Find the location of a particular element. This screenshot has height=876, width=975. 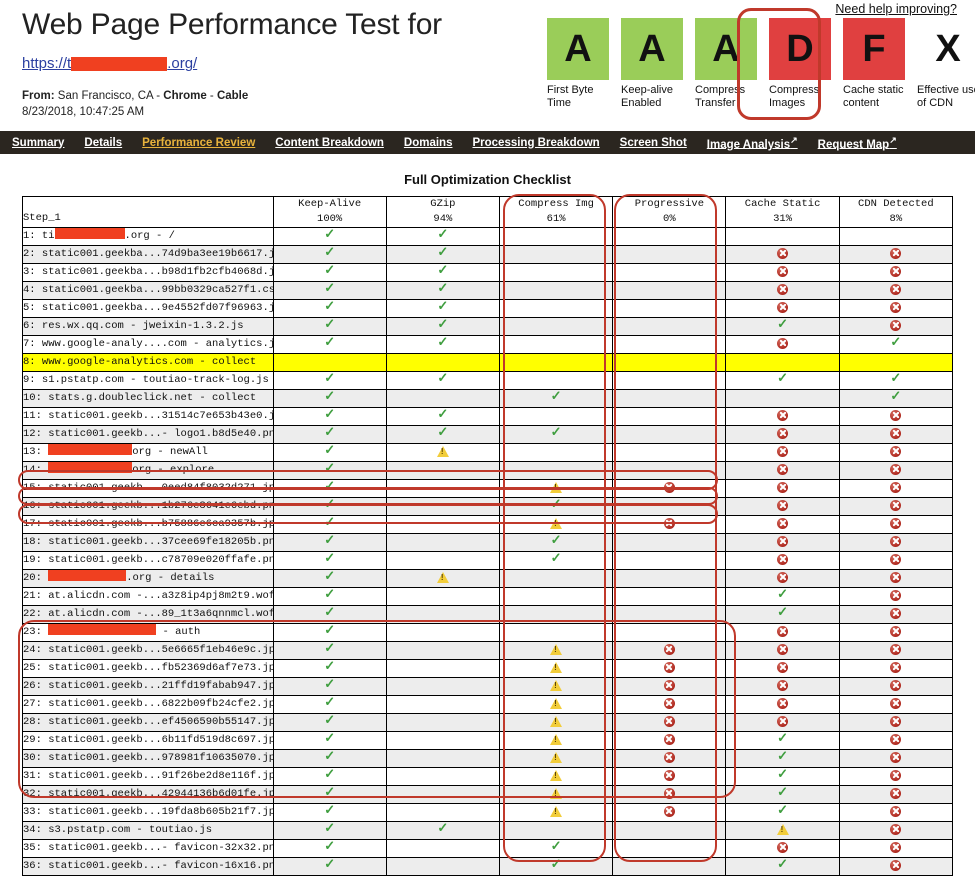

external-link-icon: ↗ is located at coordinates (893, 139).